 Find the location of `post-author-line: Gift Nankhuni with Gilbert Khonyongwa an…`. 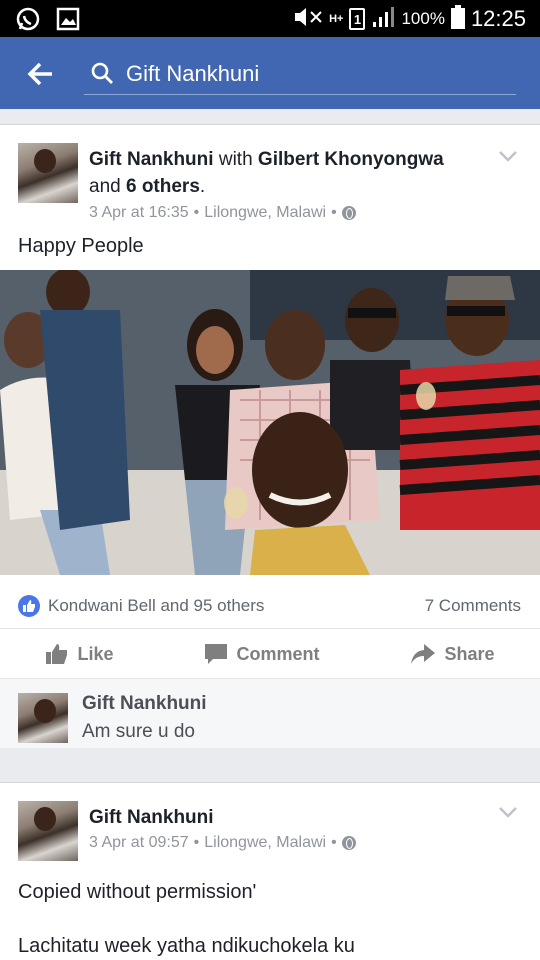

post-author-line: Gift Nankhuni with Gilbert Khonyongwa an… is located at coordinates (266, 173).